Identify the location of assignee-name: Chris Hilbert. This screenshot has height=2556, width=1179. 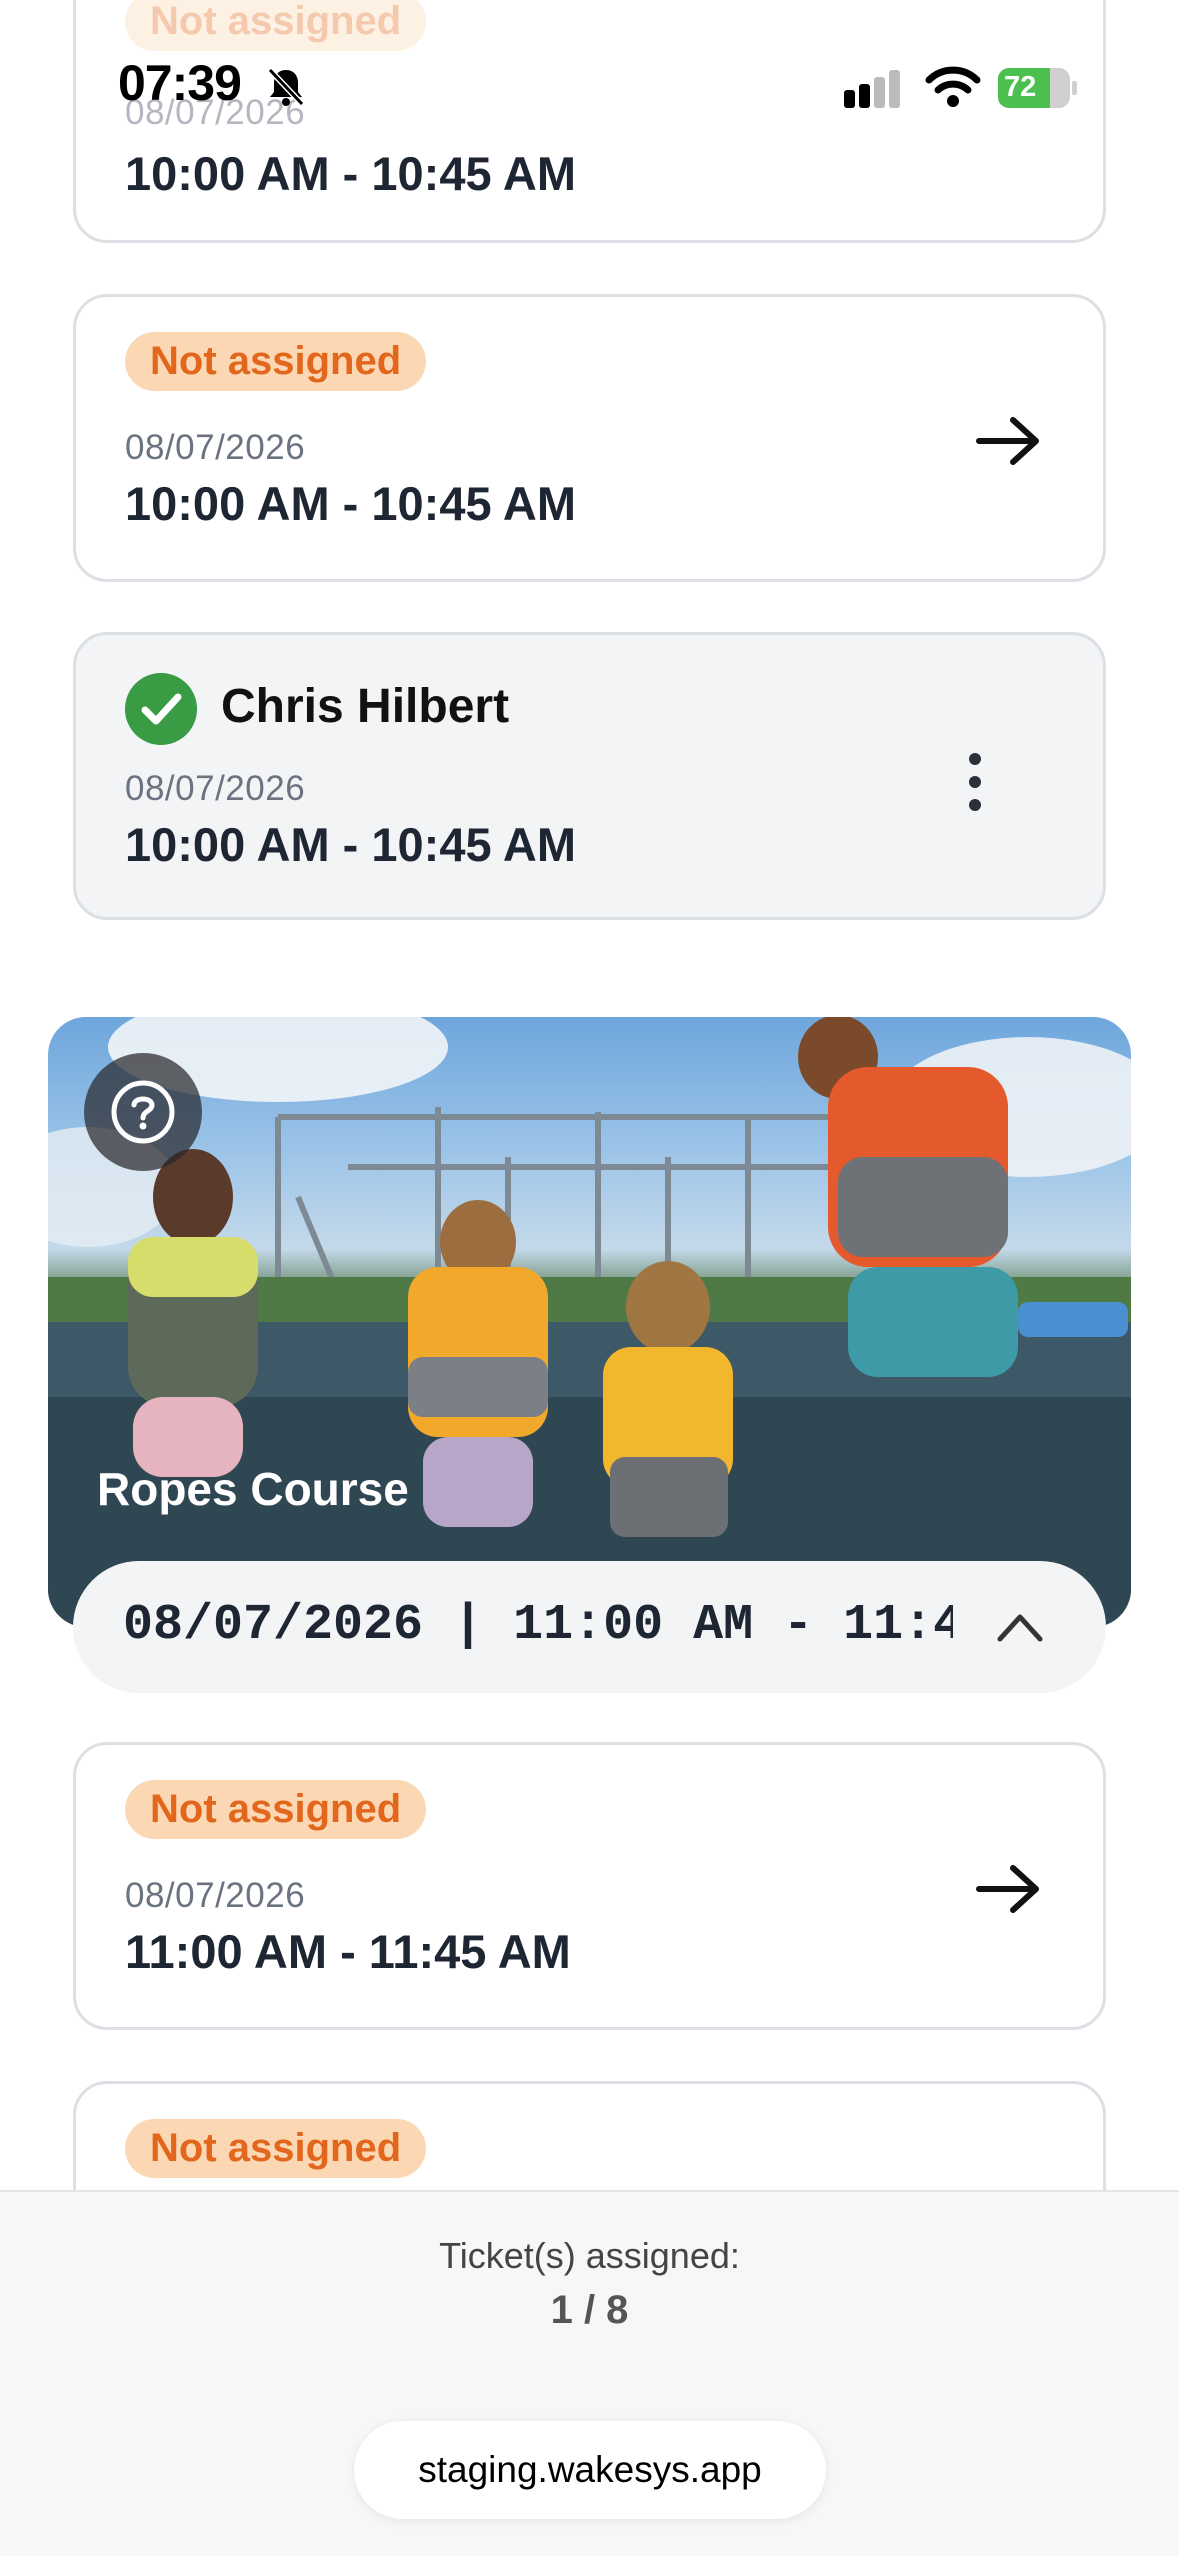
(365, 706).